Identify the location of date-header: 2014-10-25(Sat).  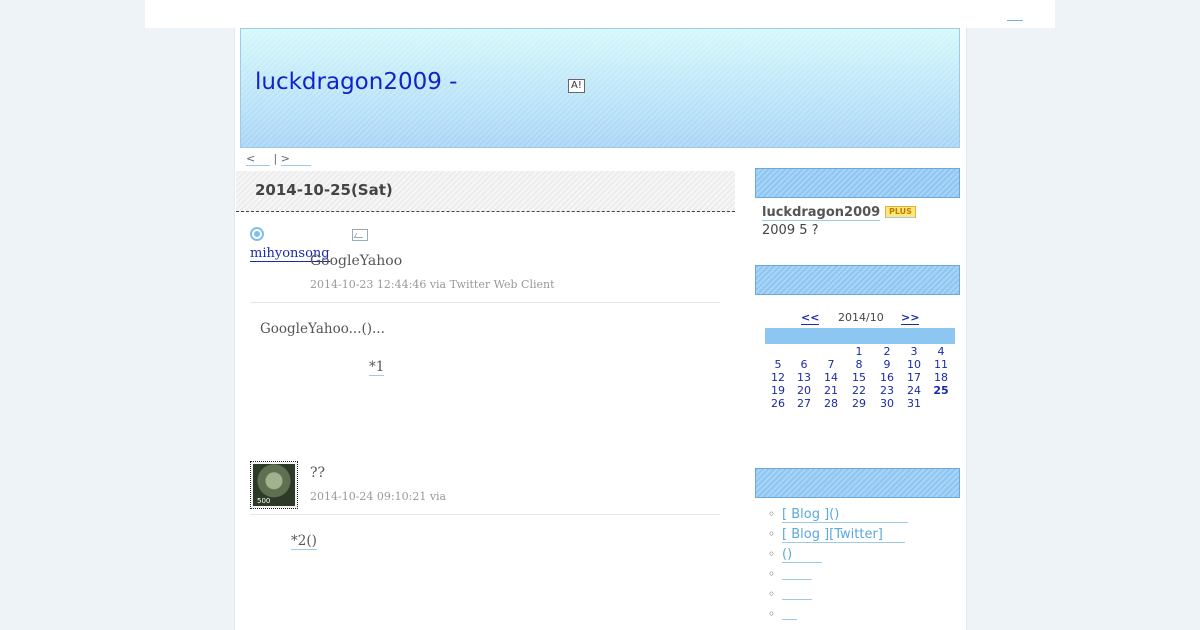
(485, 191).